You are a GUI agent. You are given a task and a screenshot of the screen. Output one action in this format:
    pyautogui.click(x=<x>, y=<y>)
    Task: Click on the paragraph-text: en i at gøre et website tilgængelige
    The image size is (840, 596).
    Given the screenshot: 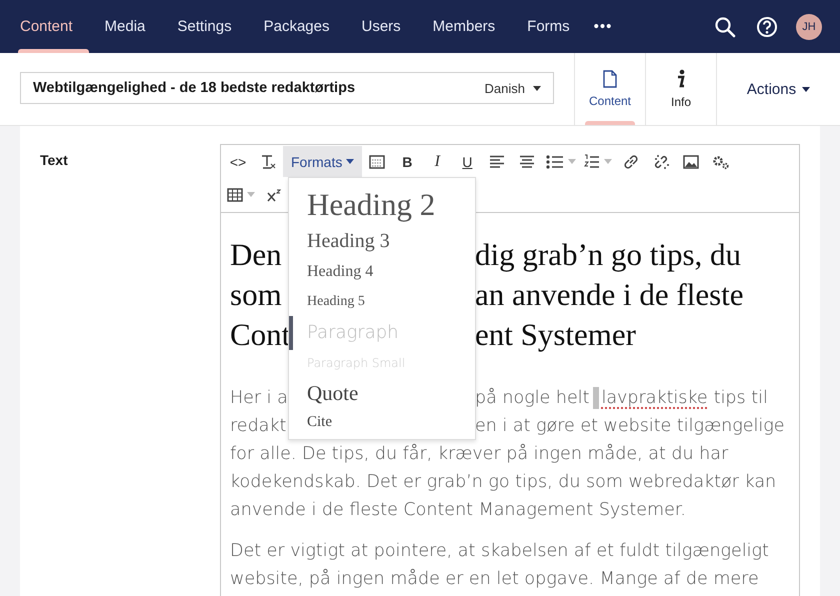 What is the action you would take?
    pyautogui.click(x=630, y=426)
    